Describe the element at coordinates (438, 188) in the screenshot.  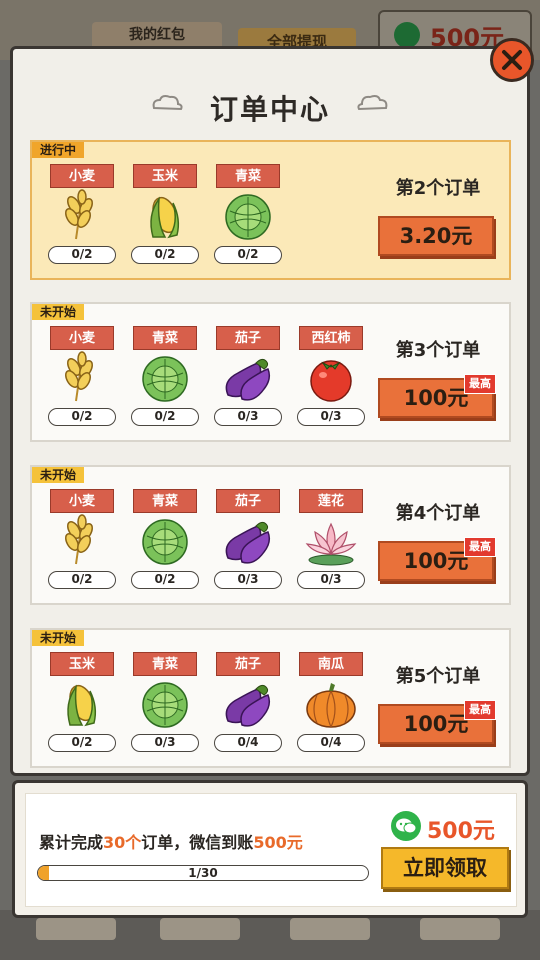
I see `order-number: 第2个订单` at that location.